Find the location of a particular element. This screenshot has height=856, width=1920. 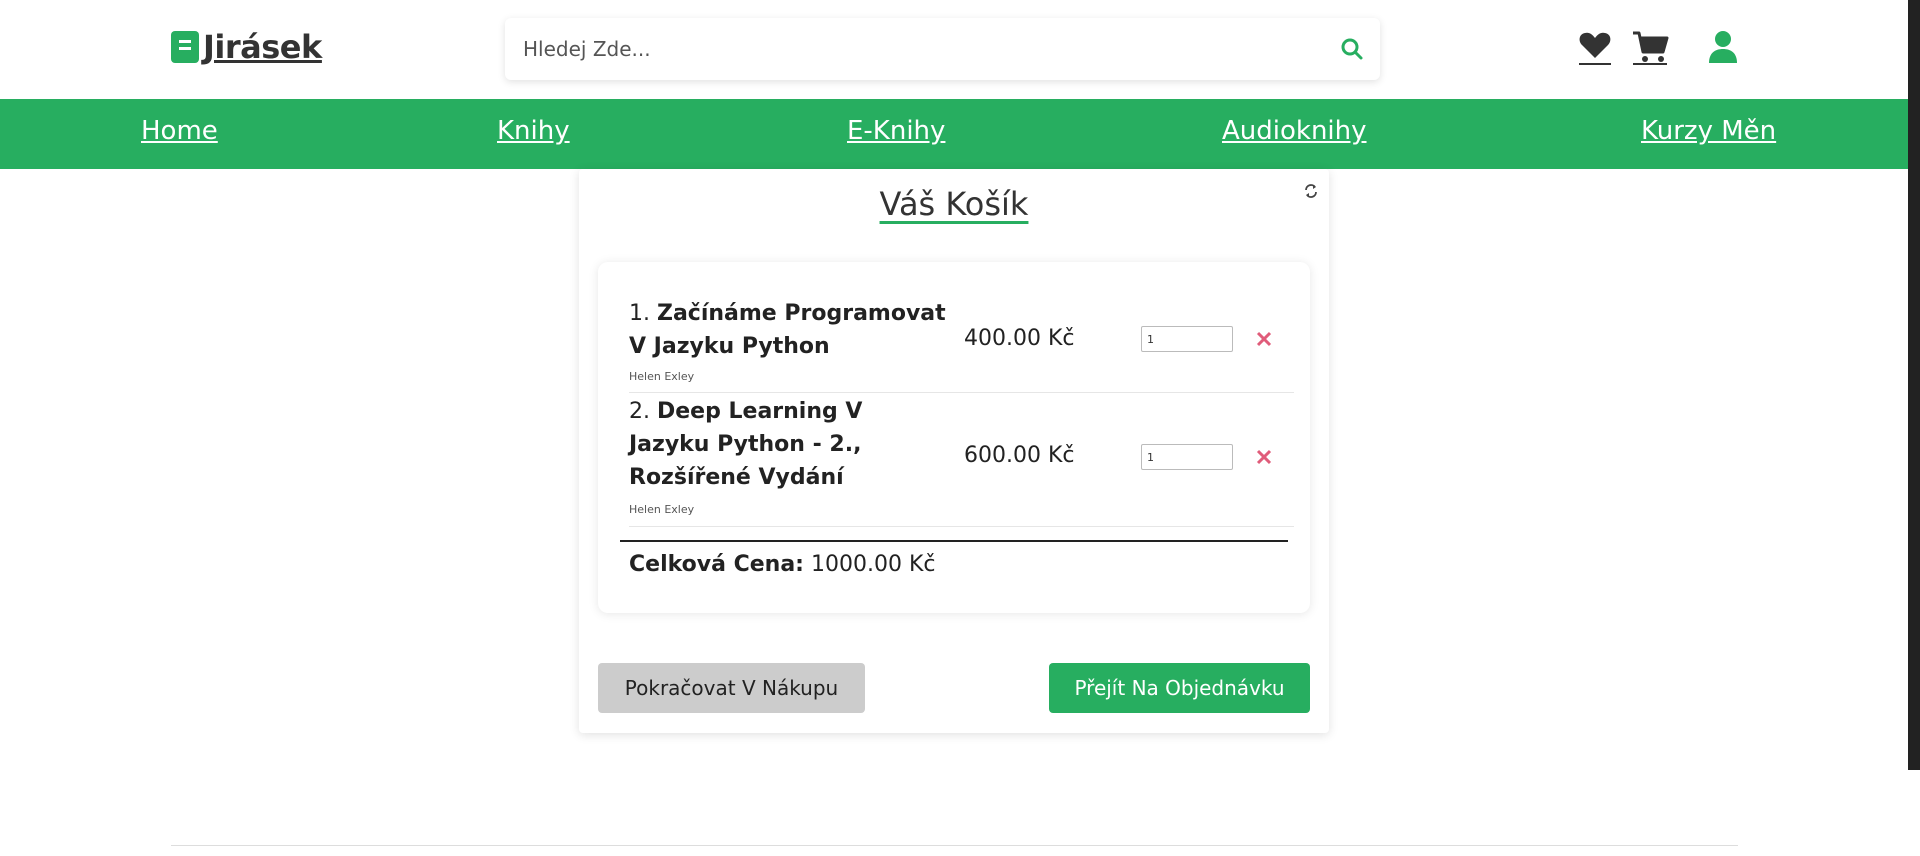

cart-icon is located at coordinates (1650, 50).